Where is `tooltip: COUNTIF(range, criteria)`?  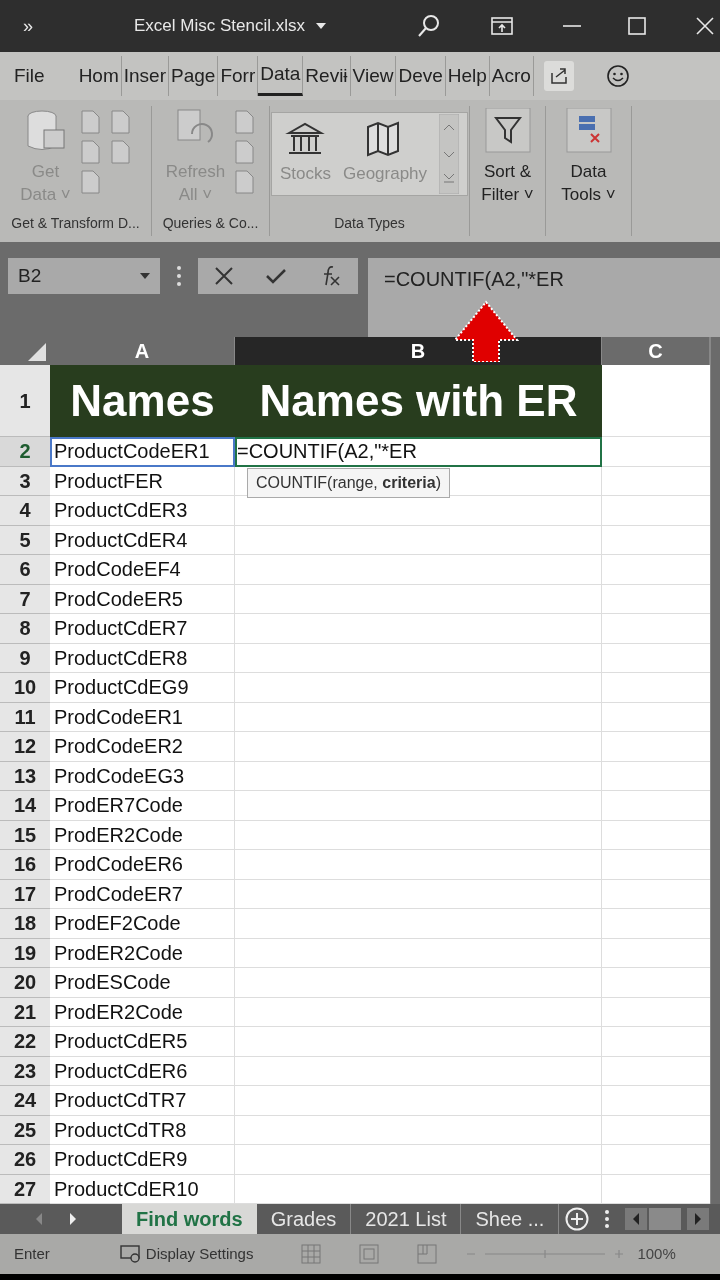
tooltip: COUNTIF(range, criteria) is located at coordinates (348, 483).